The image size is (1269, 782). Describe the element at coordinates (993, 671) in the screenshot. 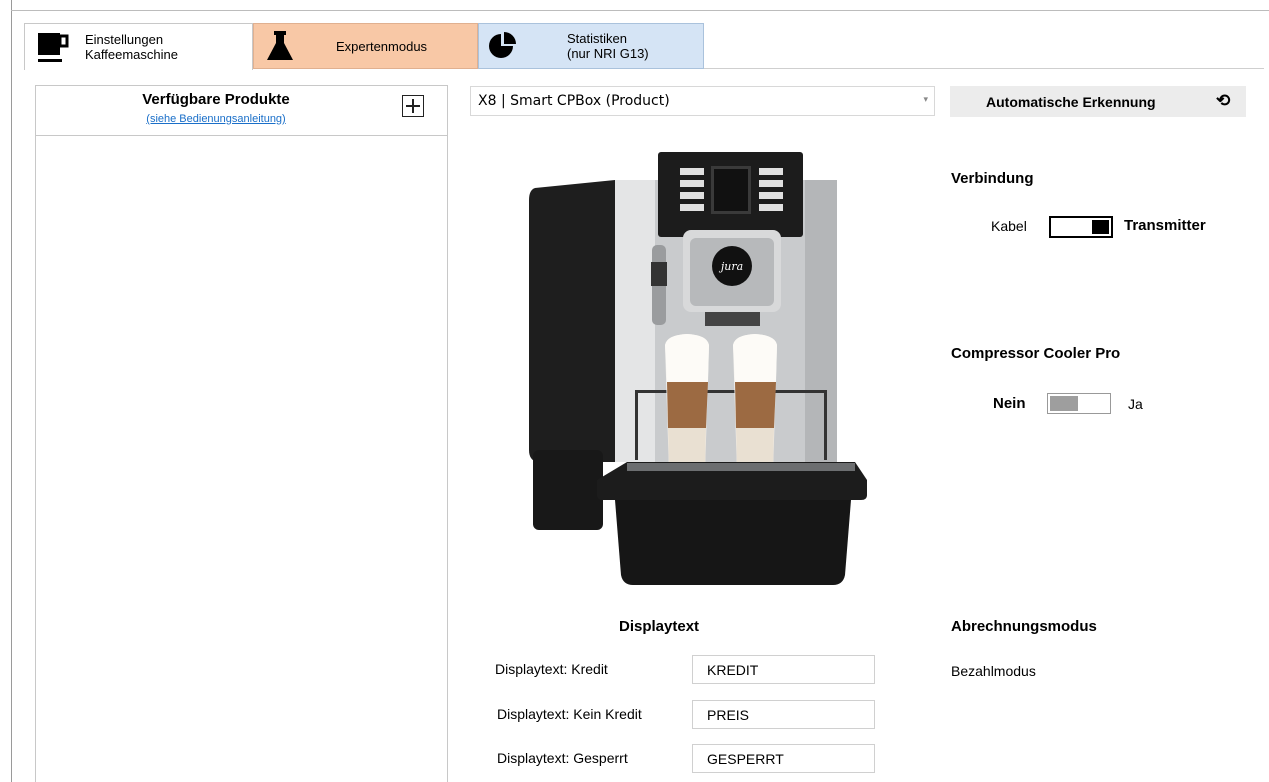

I see `billing-mode: Bezahlmodus` at that location.